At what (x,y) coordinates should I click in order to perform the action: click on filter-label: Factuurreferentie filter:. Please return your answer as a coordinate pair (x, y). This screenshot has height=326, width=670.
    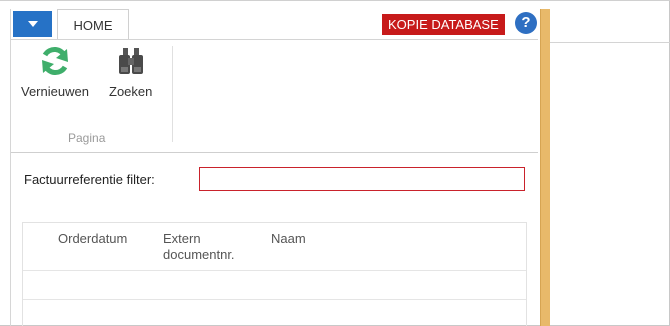
    Looking at the image, I should click on (89, 179).